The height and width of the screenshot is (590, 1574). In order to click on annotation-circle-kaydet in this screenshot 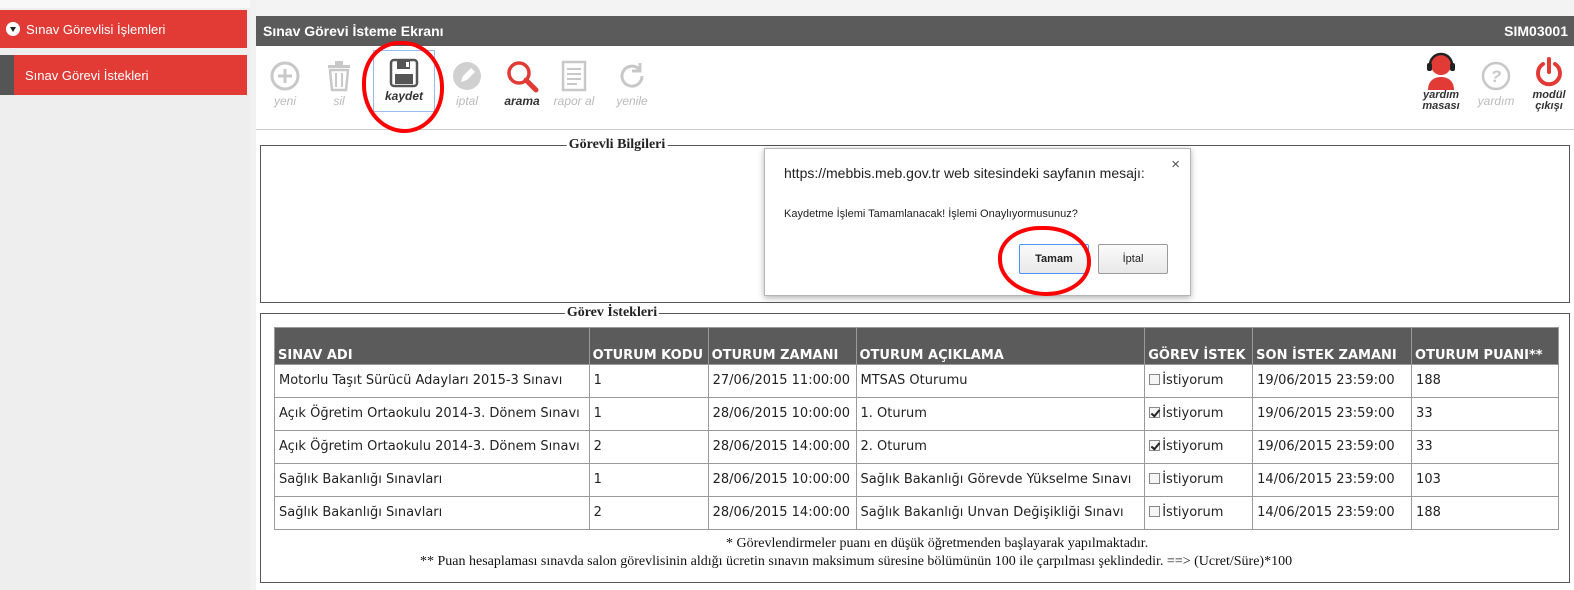, I will do `click(403, 87)`.